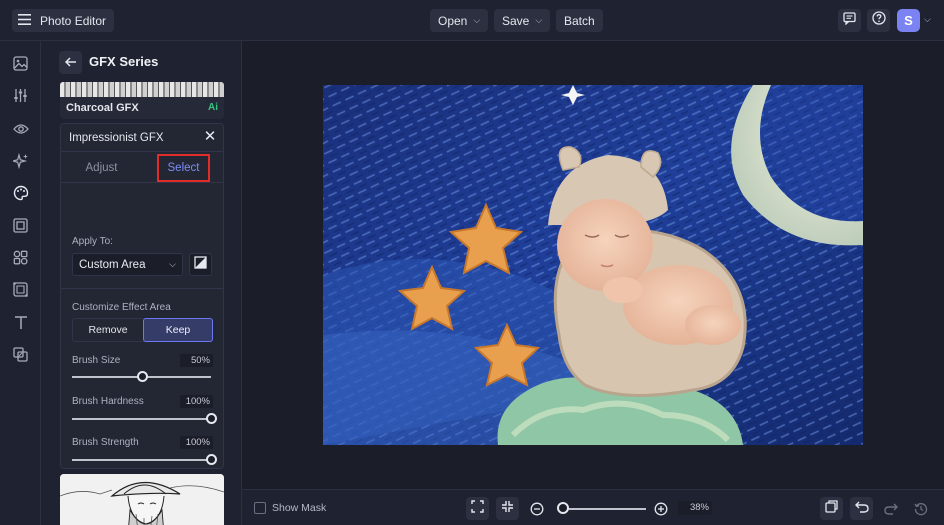 This screenshot has width=944, height=525. I want to click on show-mask-label: Show Mask, so click(299, 508).